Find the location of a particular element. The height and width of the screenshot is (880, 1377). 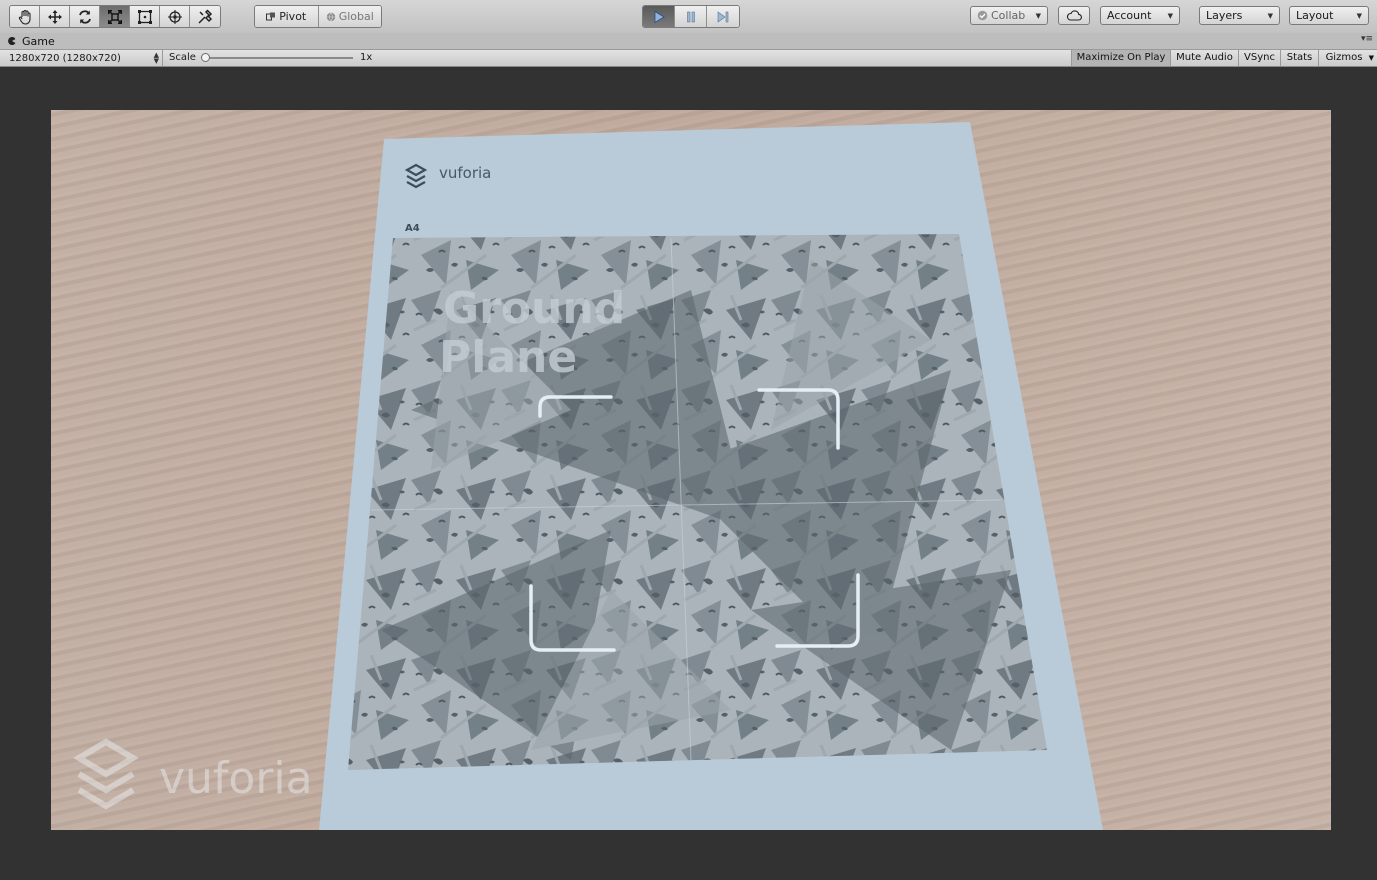

resolution-dropdown: 1280x720 (1280x720) ▲ ▼ is located at coordinates (81, 58).